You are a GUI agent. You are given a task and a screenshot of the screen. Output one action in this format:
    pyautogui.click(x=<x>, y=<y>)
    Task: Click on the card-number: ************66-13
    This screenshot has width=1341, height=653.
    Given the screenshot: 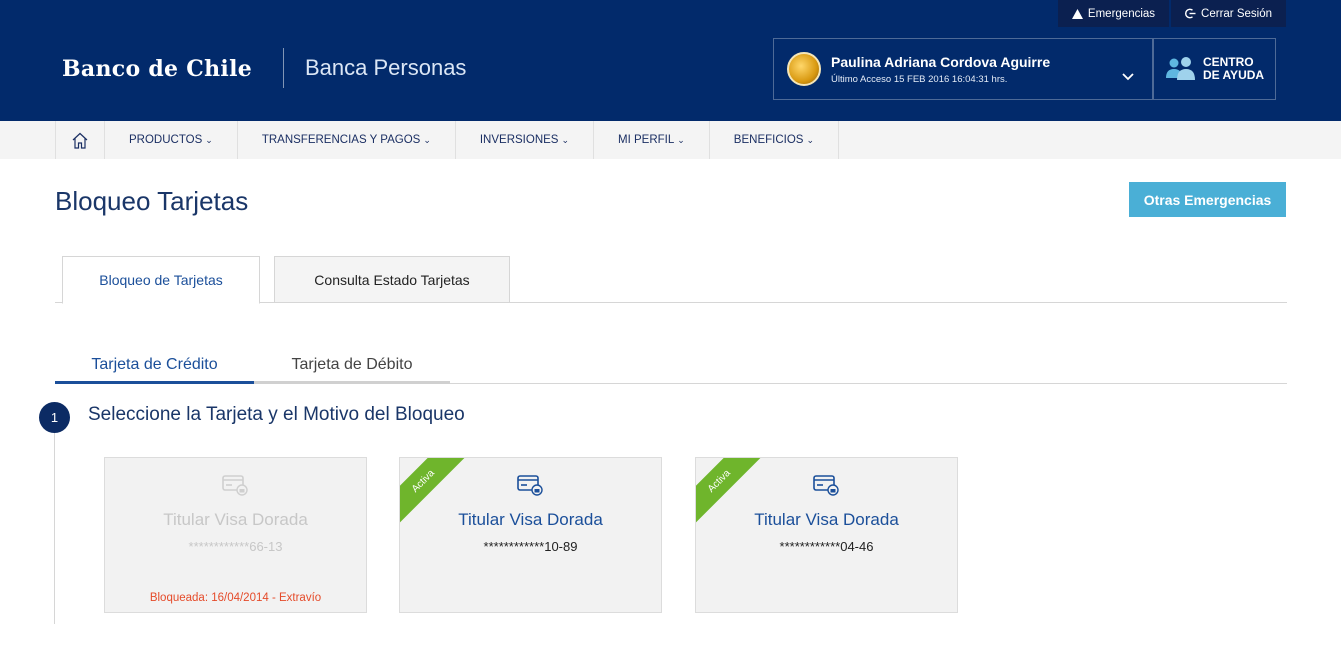 What is the action you would take?
    pyautogui.click(x=235, y=546)
    